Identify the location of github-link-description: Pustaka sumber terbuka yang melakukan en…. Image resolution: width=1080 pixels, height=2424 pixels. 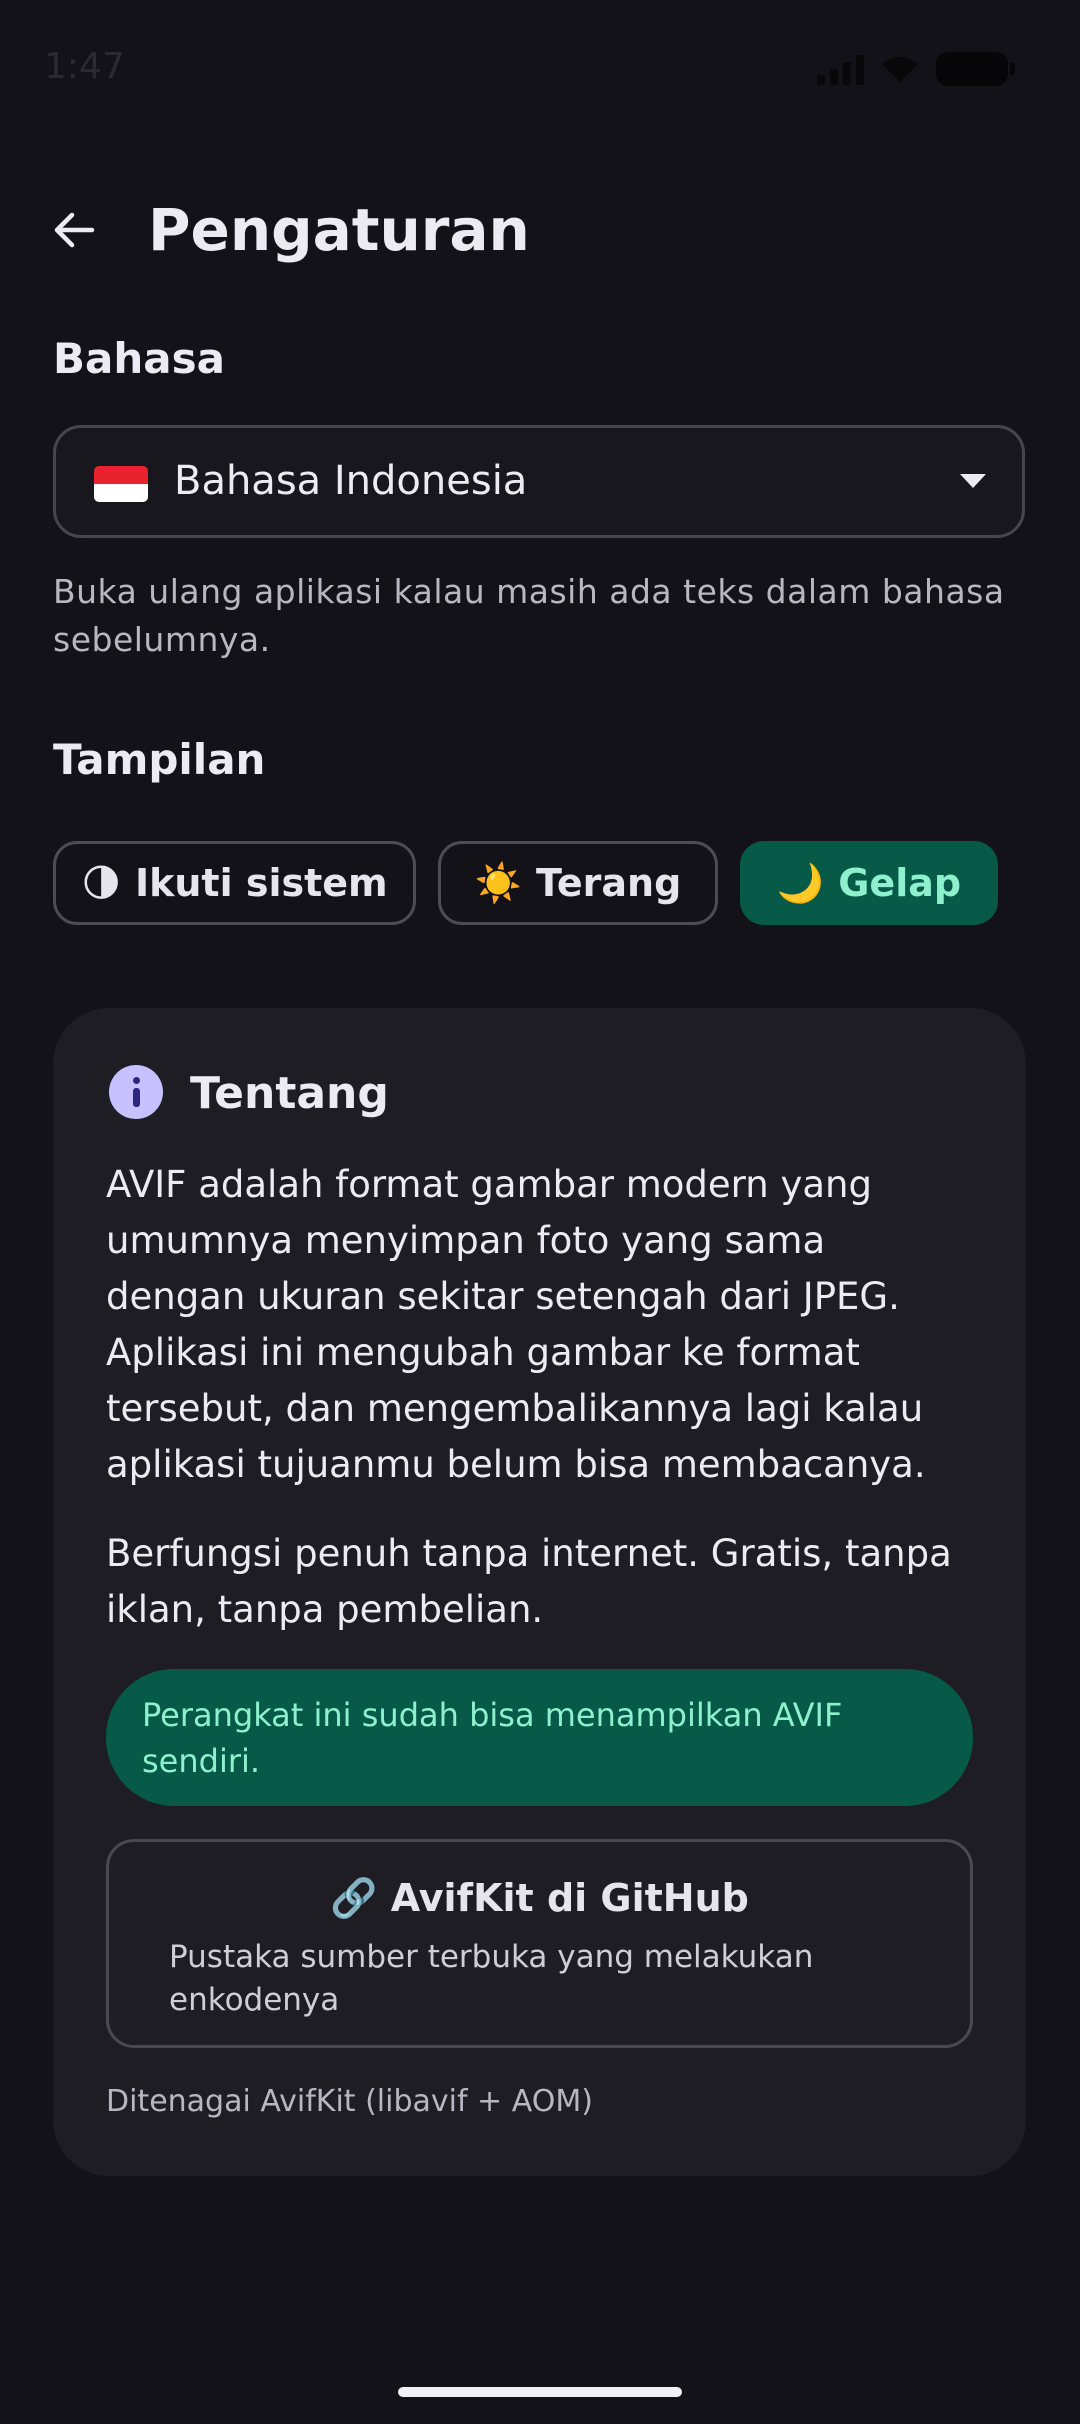
(491, 1978).